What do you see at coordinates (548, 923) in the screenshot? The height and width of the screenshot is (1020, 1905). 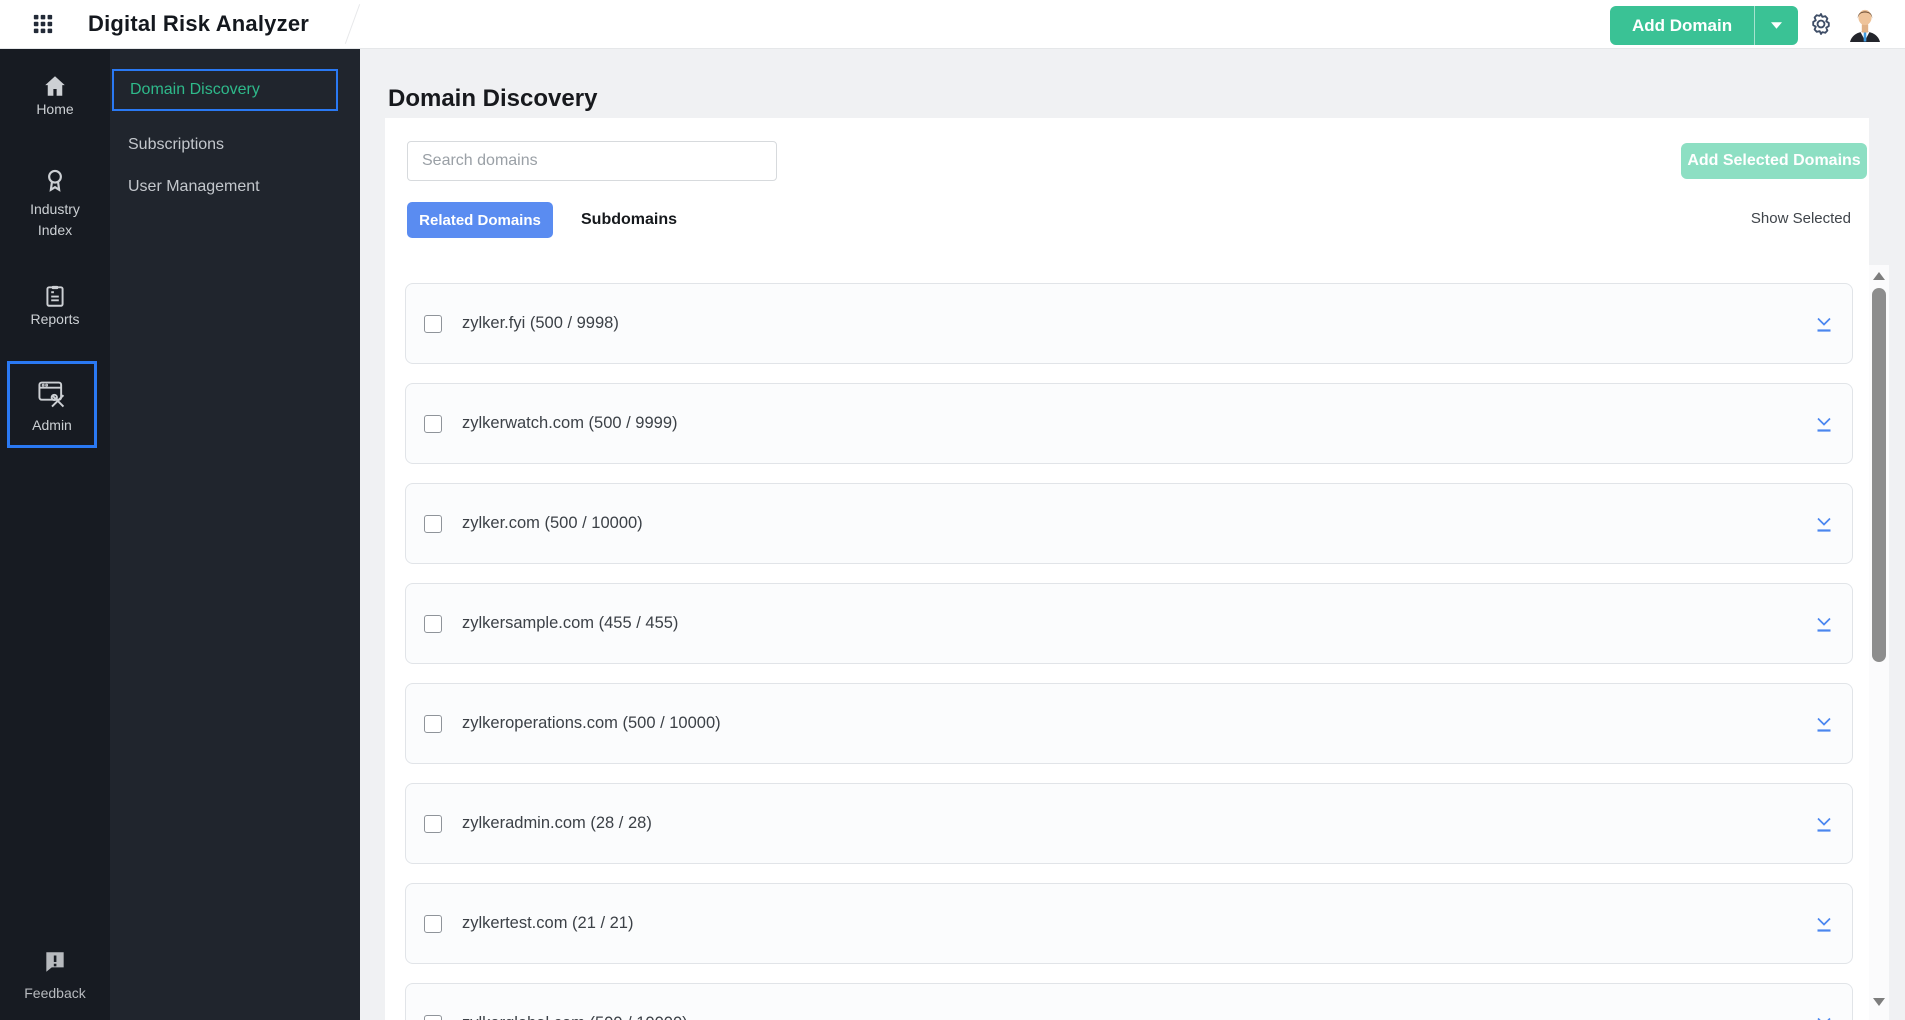 I see `domain-label: zylkertest.com (21 / 21)` at bounding box center [548, 923].